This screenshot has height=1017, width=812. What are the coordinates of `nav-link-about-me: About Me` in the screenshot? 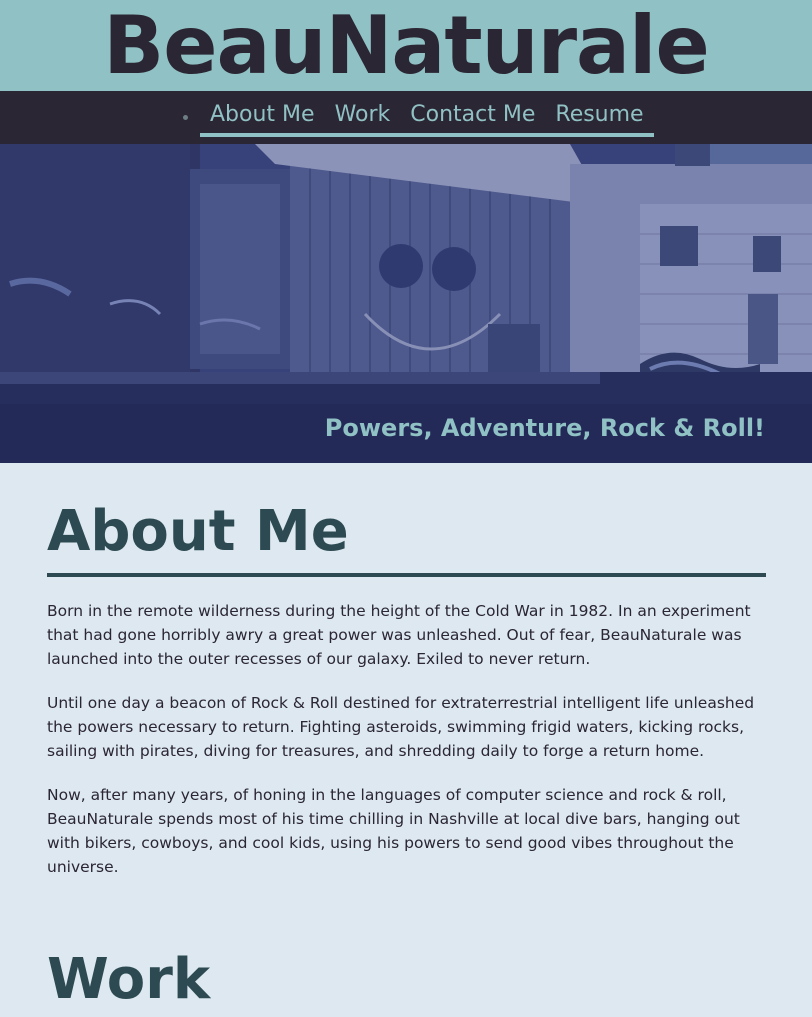 It's located at (262, 115).